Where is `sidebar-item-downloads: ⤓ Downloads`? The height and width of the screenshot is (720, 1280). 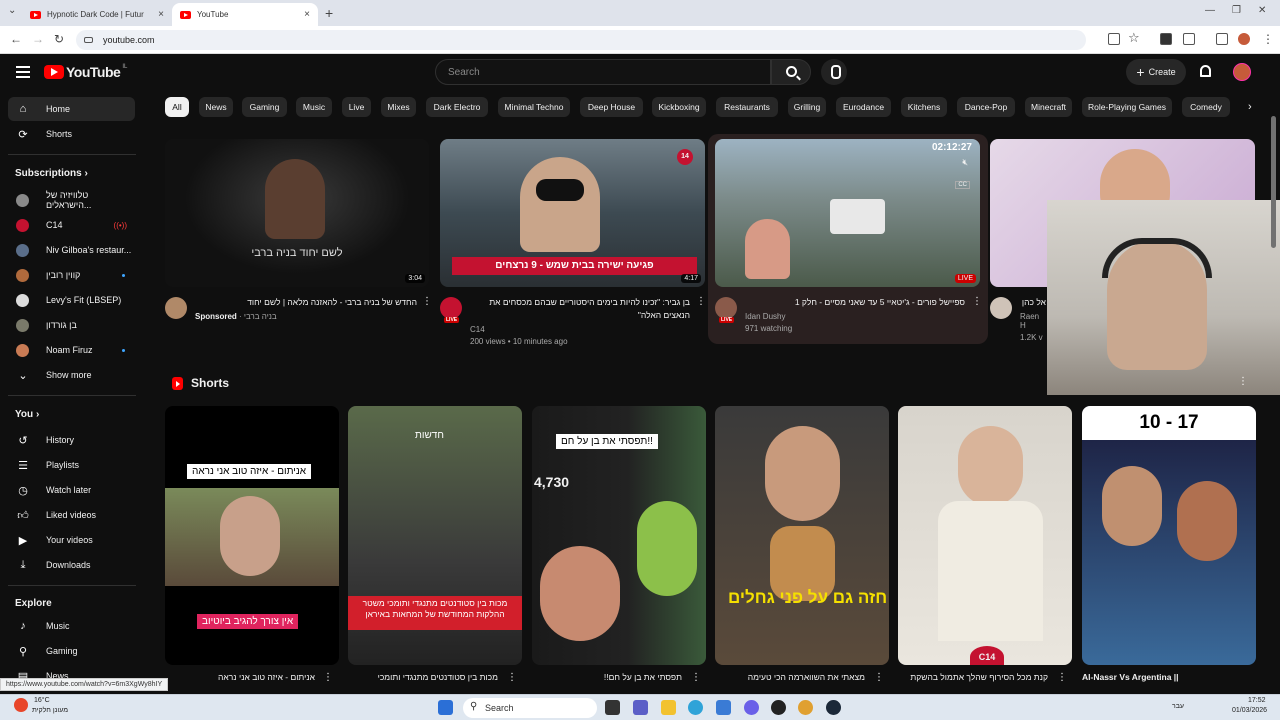
sidebar-item-downloads: ⤓ Downloads is located at coordinates (71, 565).